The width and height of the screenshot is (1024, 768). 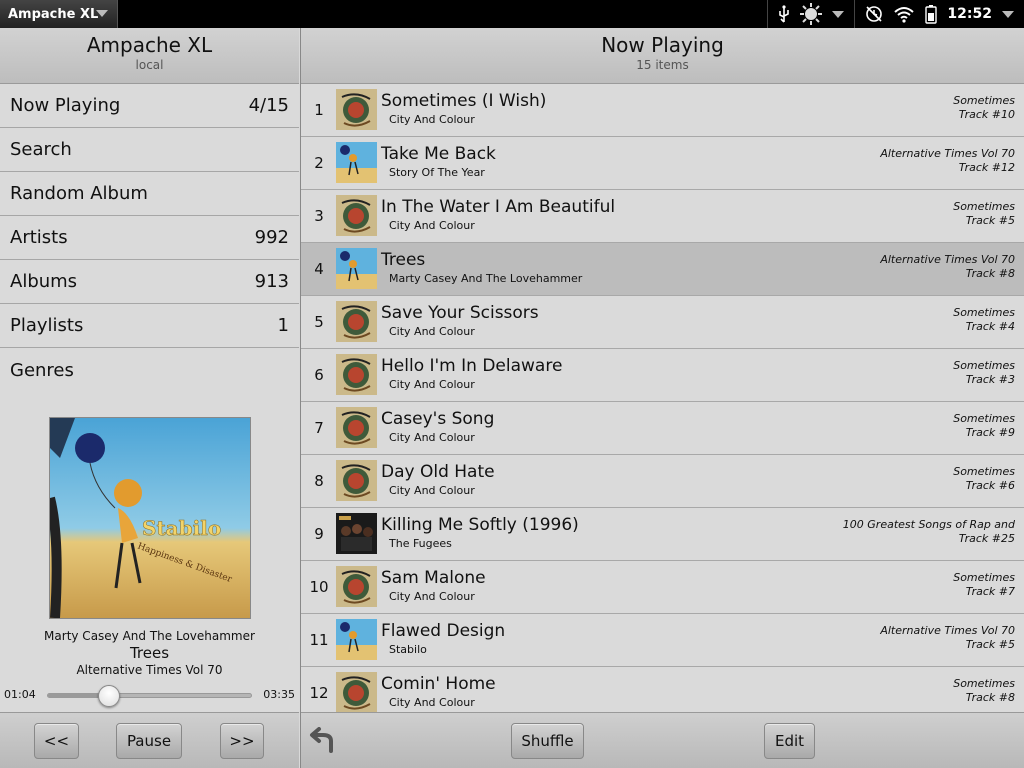 What do you see at coordinates (149, 106) in the screenshot?
I see `menu-item-now-playing: Now Playing 4/15` at bounding box center [149, 106].